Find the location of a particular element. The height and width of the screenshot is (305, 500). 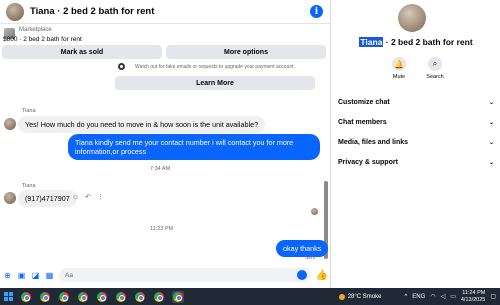

emoji-icon is located at coordinates (302, 275).